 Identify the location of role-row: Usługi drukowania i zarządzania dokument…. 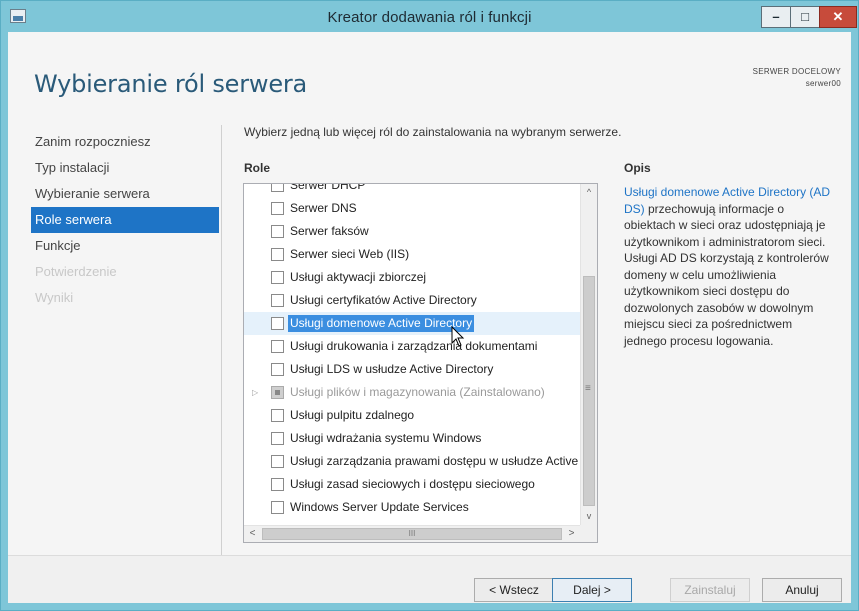
(412, 346).